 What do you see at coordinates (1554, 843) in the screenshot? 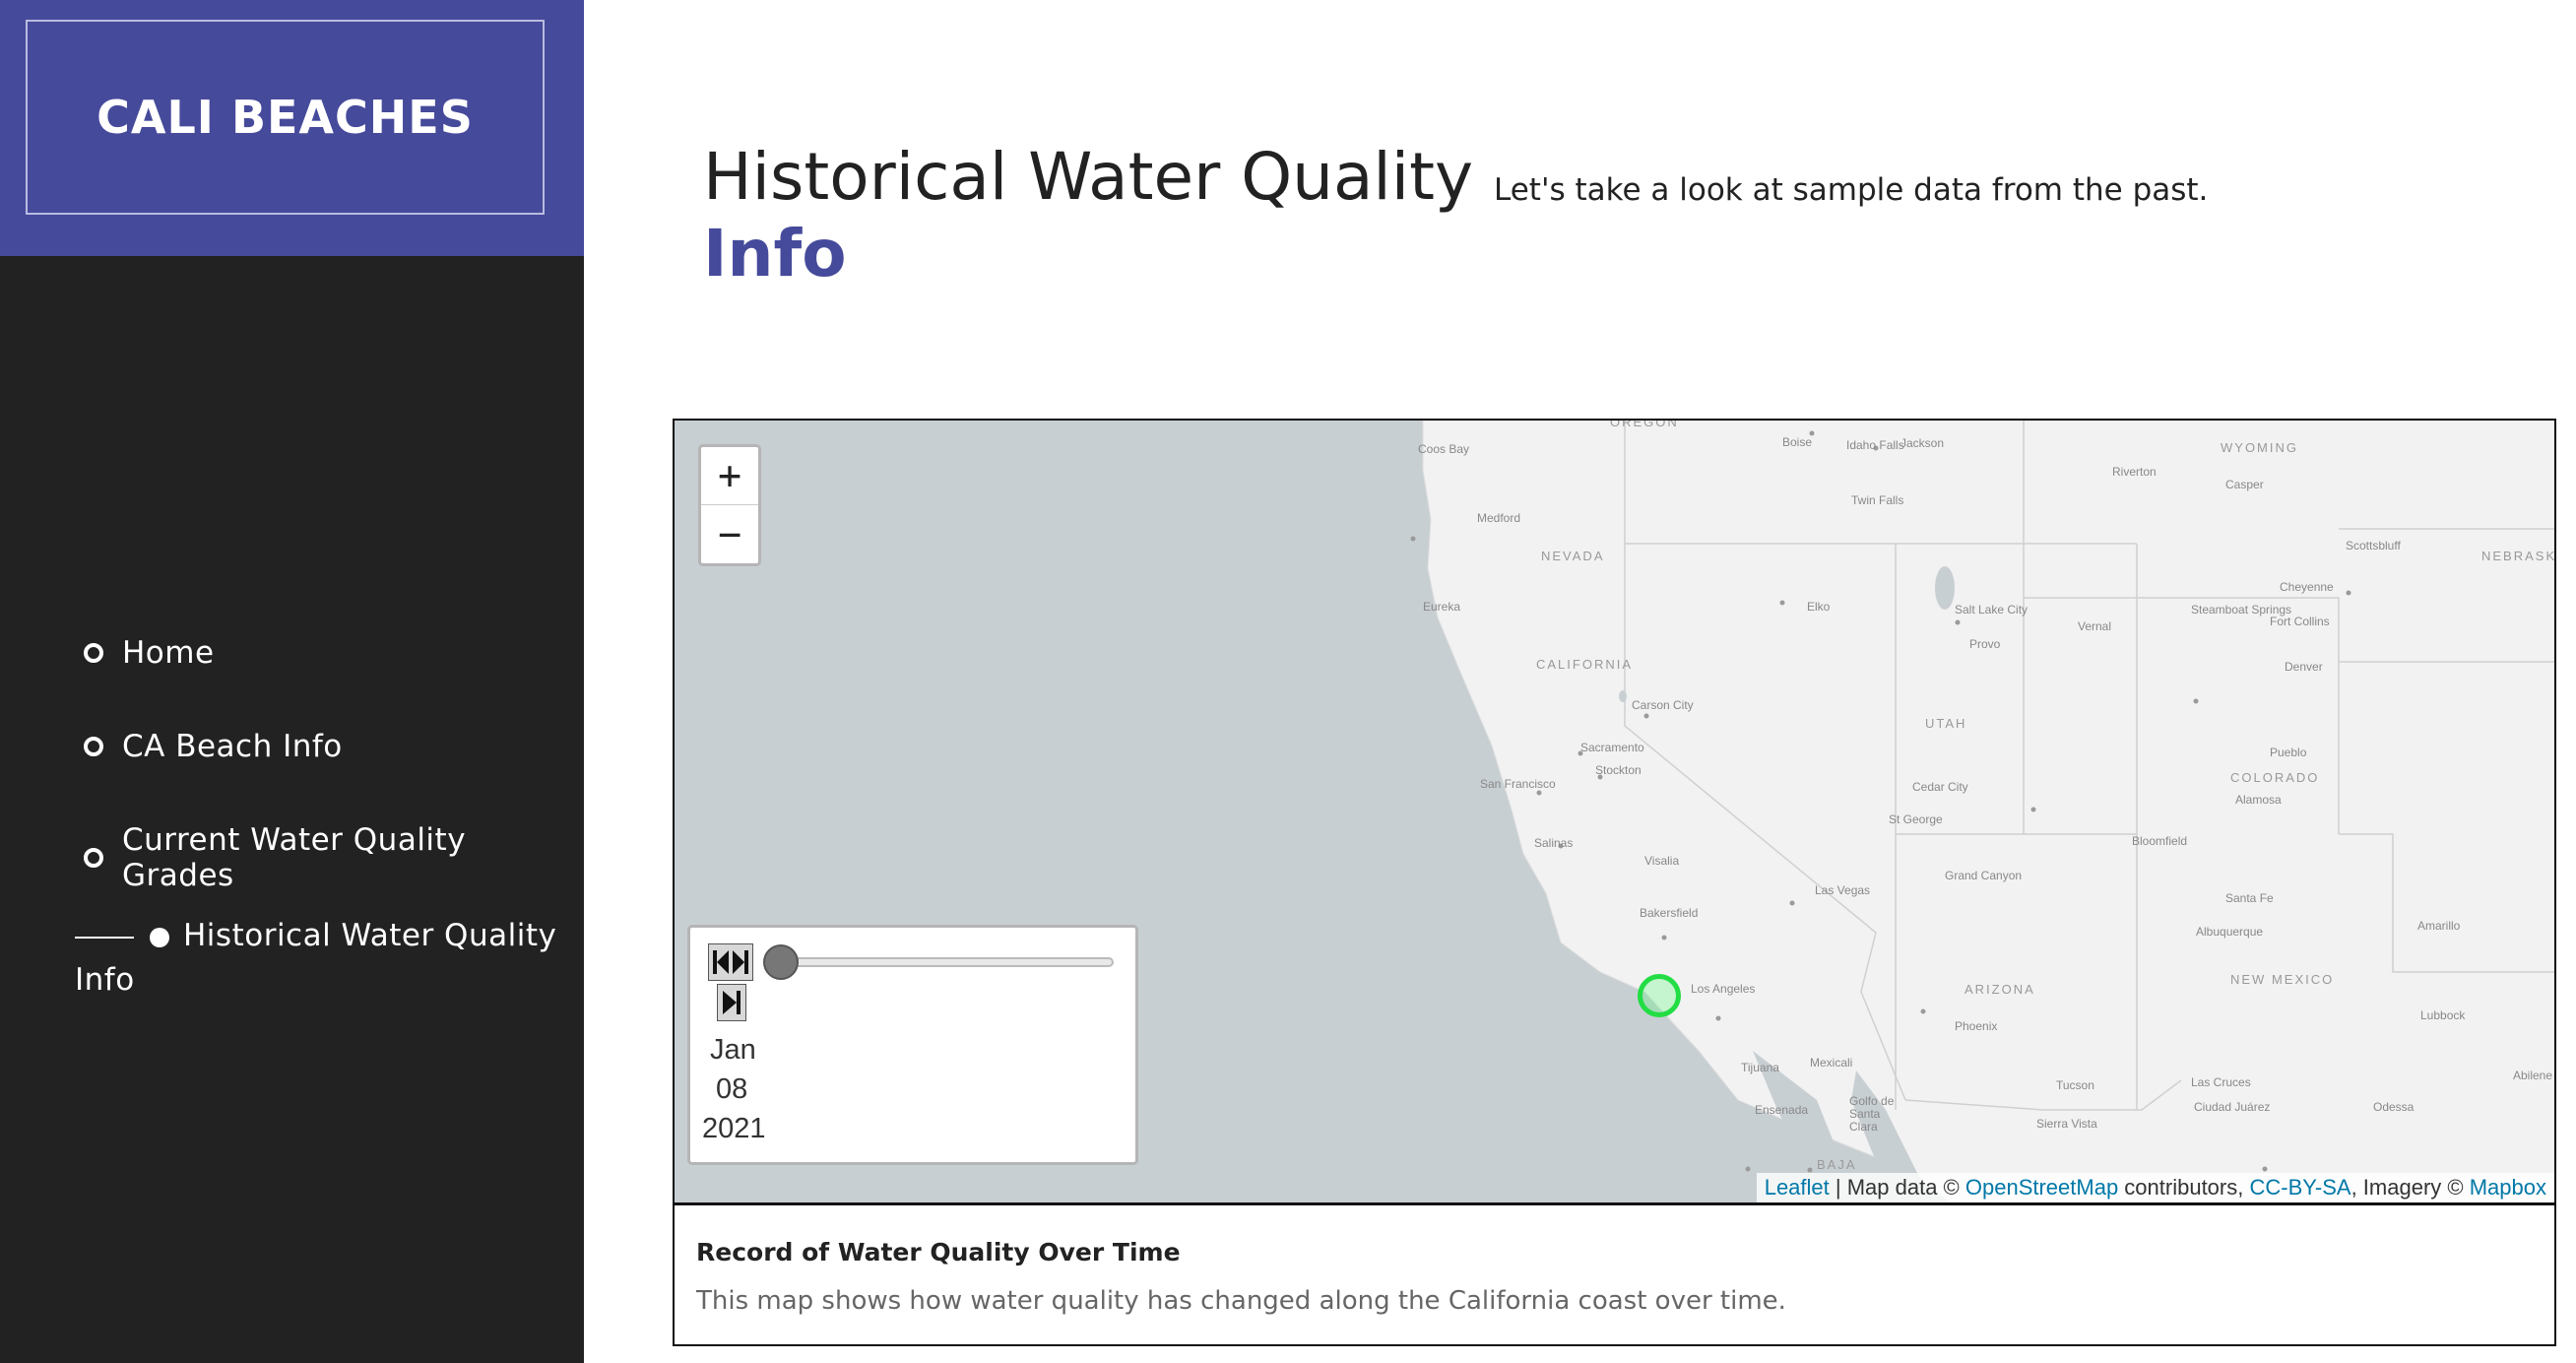
I see `map-label-city: Salinas` at bounding box center [1554, 843].